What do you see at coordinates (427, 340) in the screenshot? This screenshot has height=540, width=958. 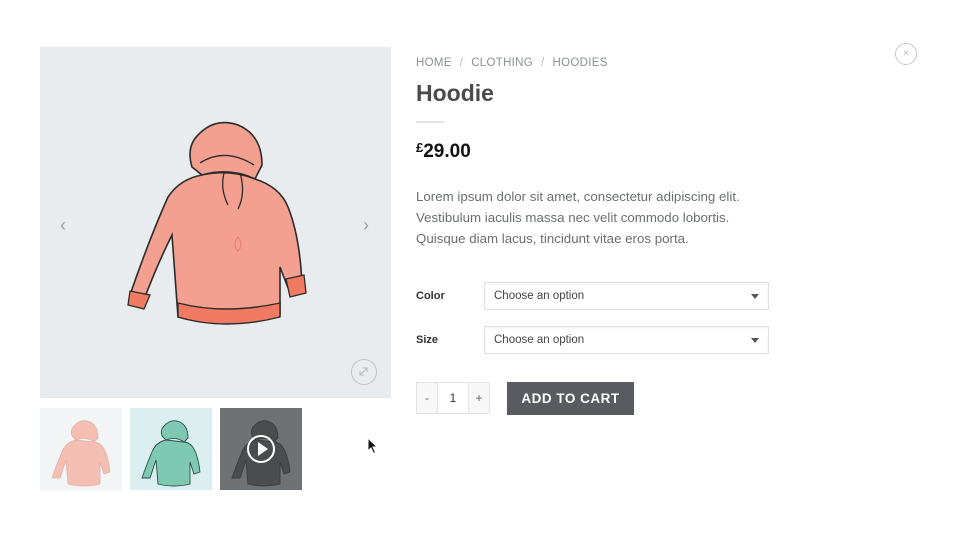 I see `size-label: Size` at bounding box center [427, 340].